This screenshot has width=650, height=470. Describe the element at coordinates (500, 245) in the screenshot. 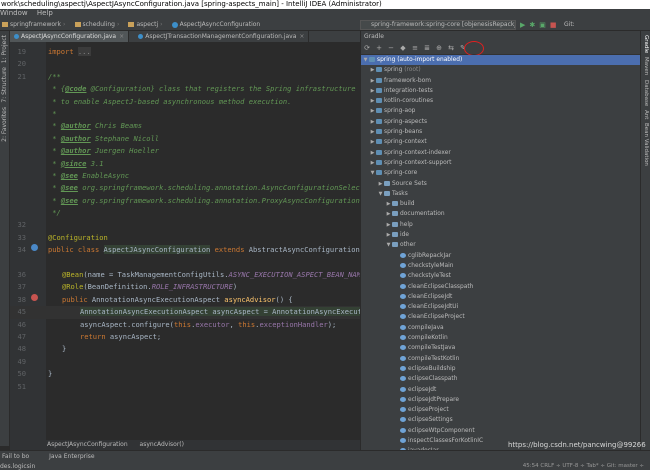

I see `tree-node-task-group: ▼ other` at that location.